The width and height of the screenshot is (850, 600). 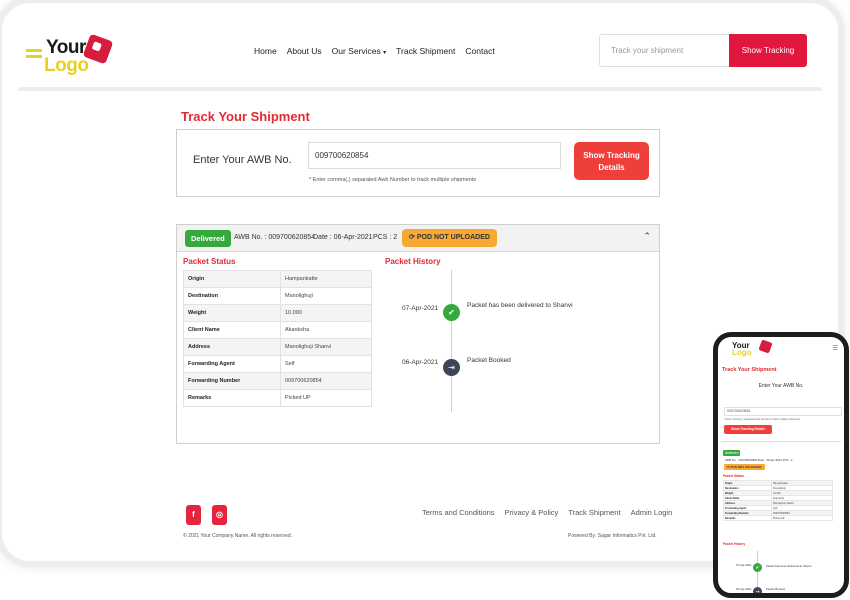 What do you see at coordinates (732, 453) in the screenshot?
I see `phone-status-badge: Delivered` at bounding box center [732, 453].